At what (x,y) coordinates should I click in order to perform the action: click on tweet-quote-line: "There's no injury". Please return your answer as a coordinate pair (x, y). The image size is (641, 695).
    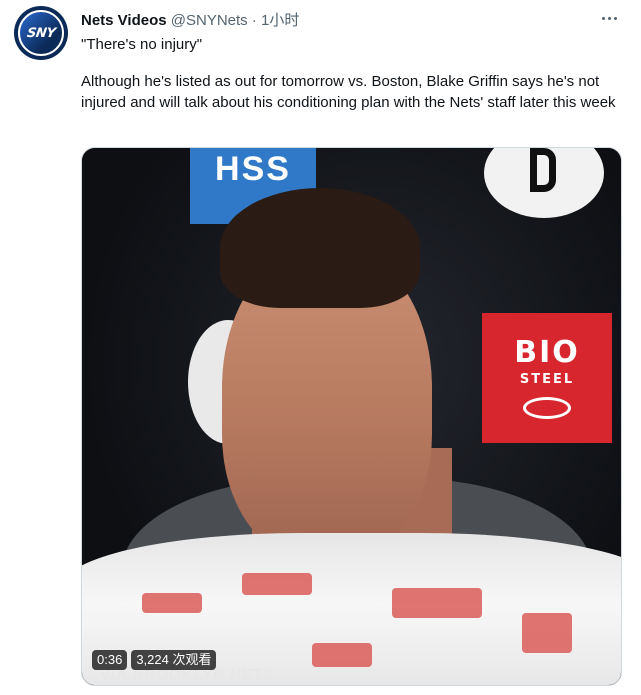
    Looking at the image, I should click on (142, 44).